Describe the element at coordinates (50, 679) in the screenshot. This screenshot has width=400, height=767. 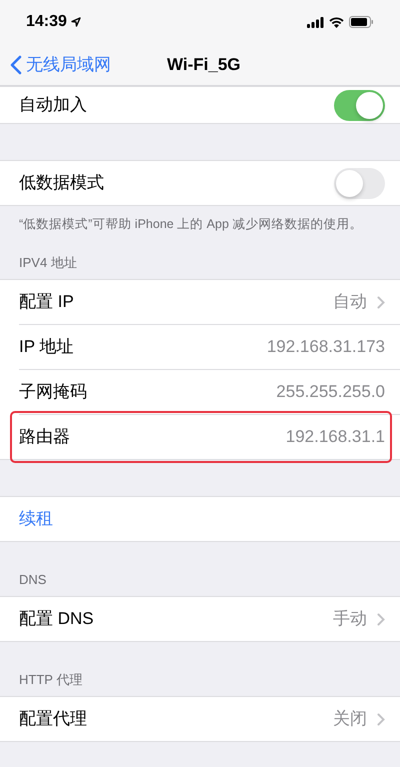
I see `section-header: HTTP 代理` at that location.